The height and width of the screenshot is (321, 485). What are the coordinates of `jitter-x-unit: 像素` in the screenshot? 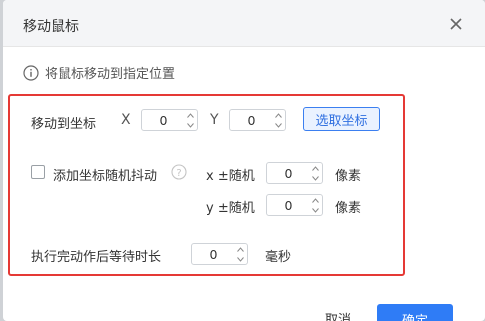 It's located at (348, 176).